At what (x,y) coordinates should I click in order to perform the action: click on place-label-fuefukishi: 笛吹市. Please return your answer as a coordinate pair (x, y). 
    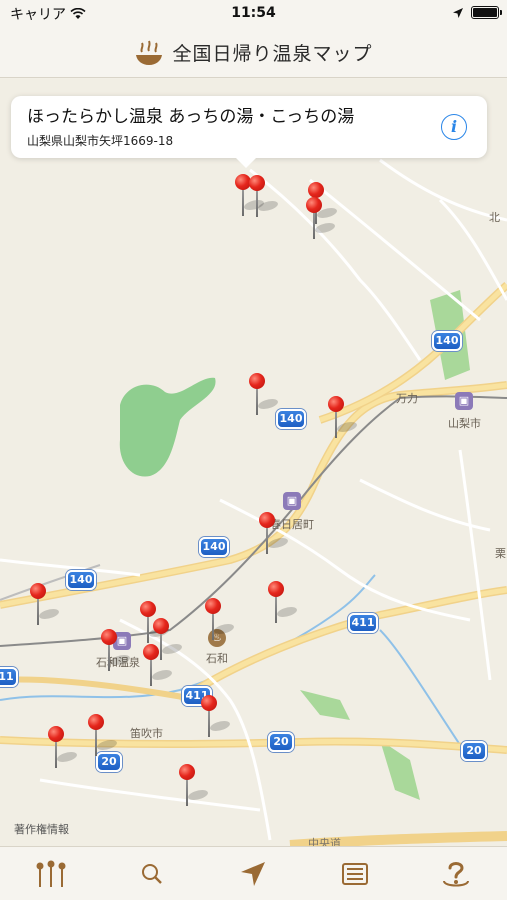
    Looking at the image, I should click on (146, 733).